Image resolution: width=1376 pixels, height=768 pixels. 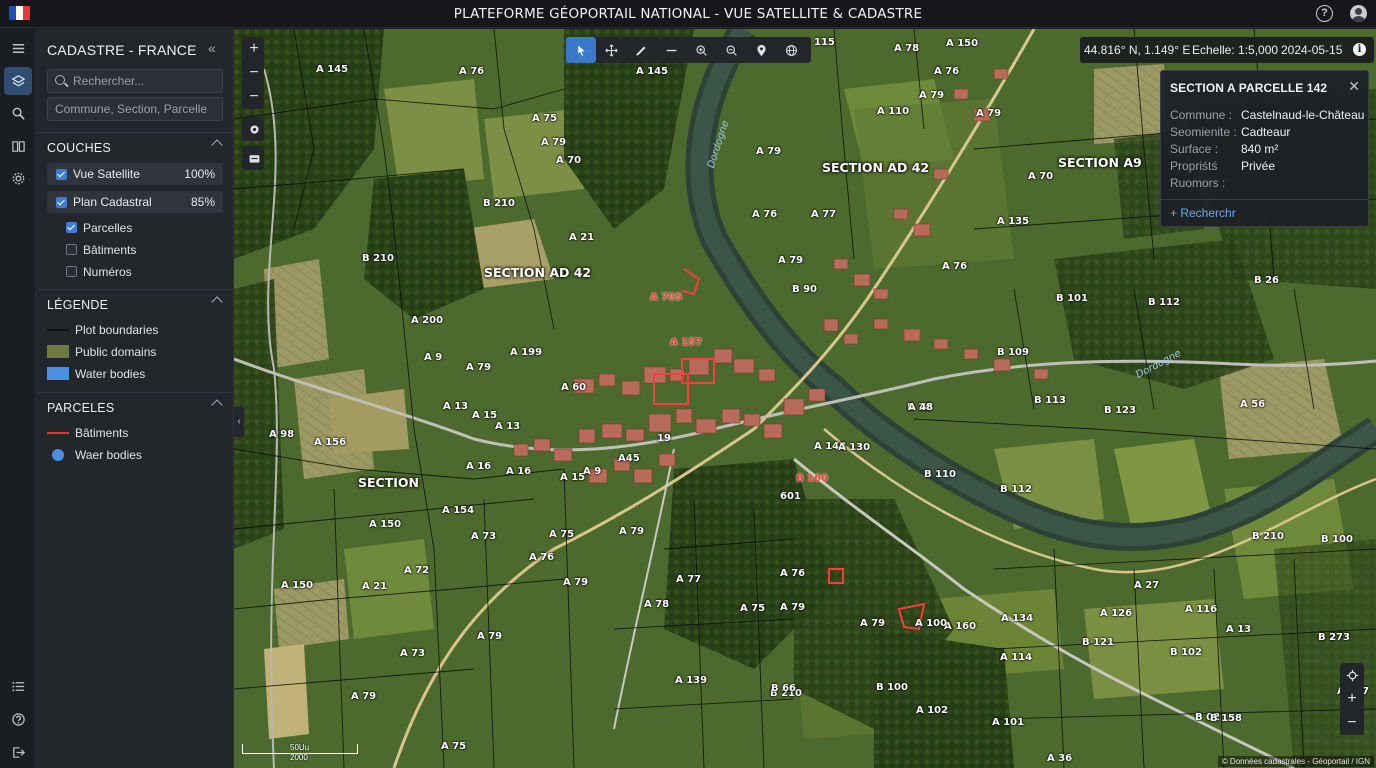 I want to click on map-toolbar, so click(x=688, y=50).